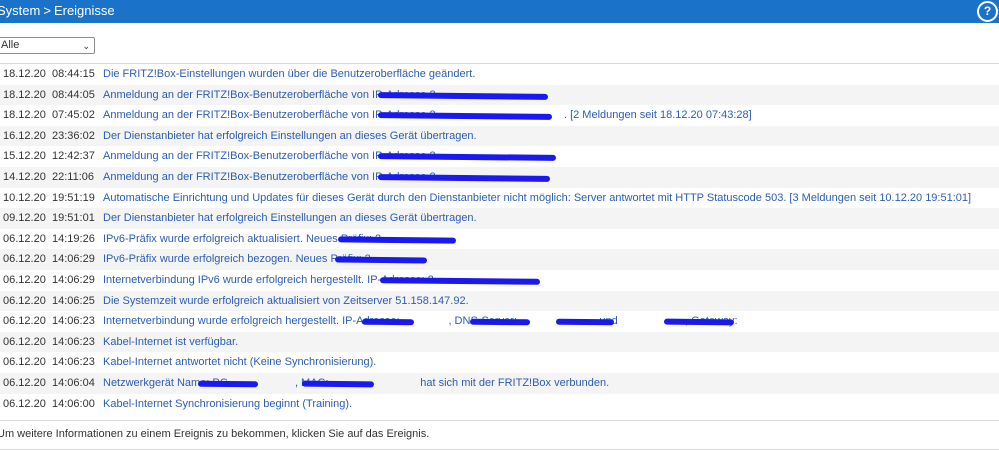 The image size is (999, 450). Describe the element at coordinates (86, 46) in the screenshot. I see `chevron-down-icon: ⌄` at that location.